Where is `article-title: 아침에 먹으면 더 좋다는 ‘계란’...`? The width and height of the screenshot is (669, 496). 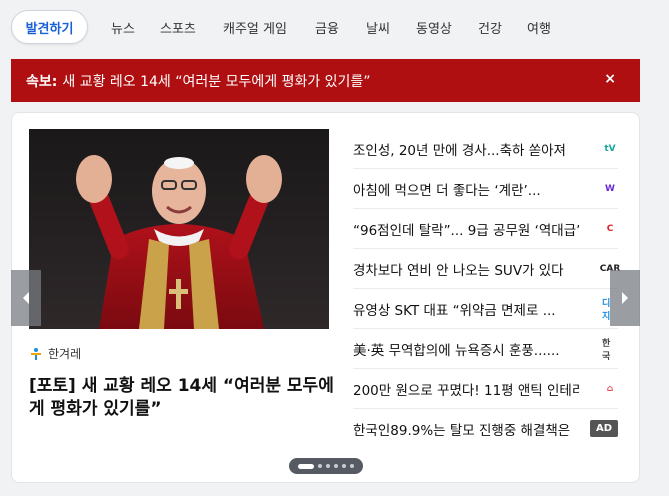
article-title: 아침에 먹으면 더 좋다는 ‘계란’... is located at coordinates (447, 190).